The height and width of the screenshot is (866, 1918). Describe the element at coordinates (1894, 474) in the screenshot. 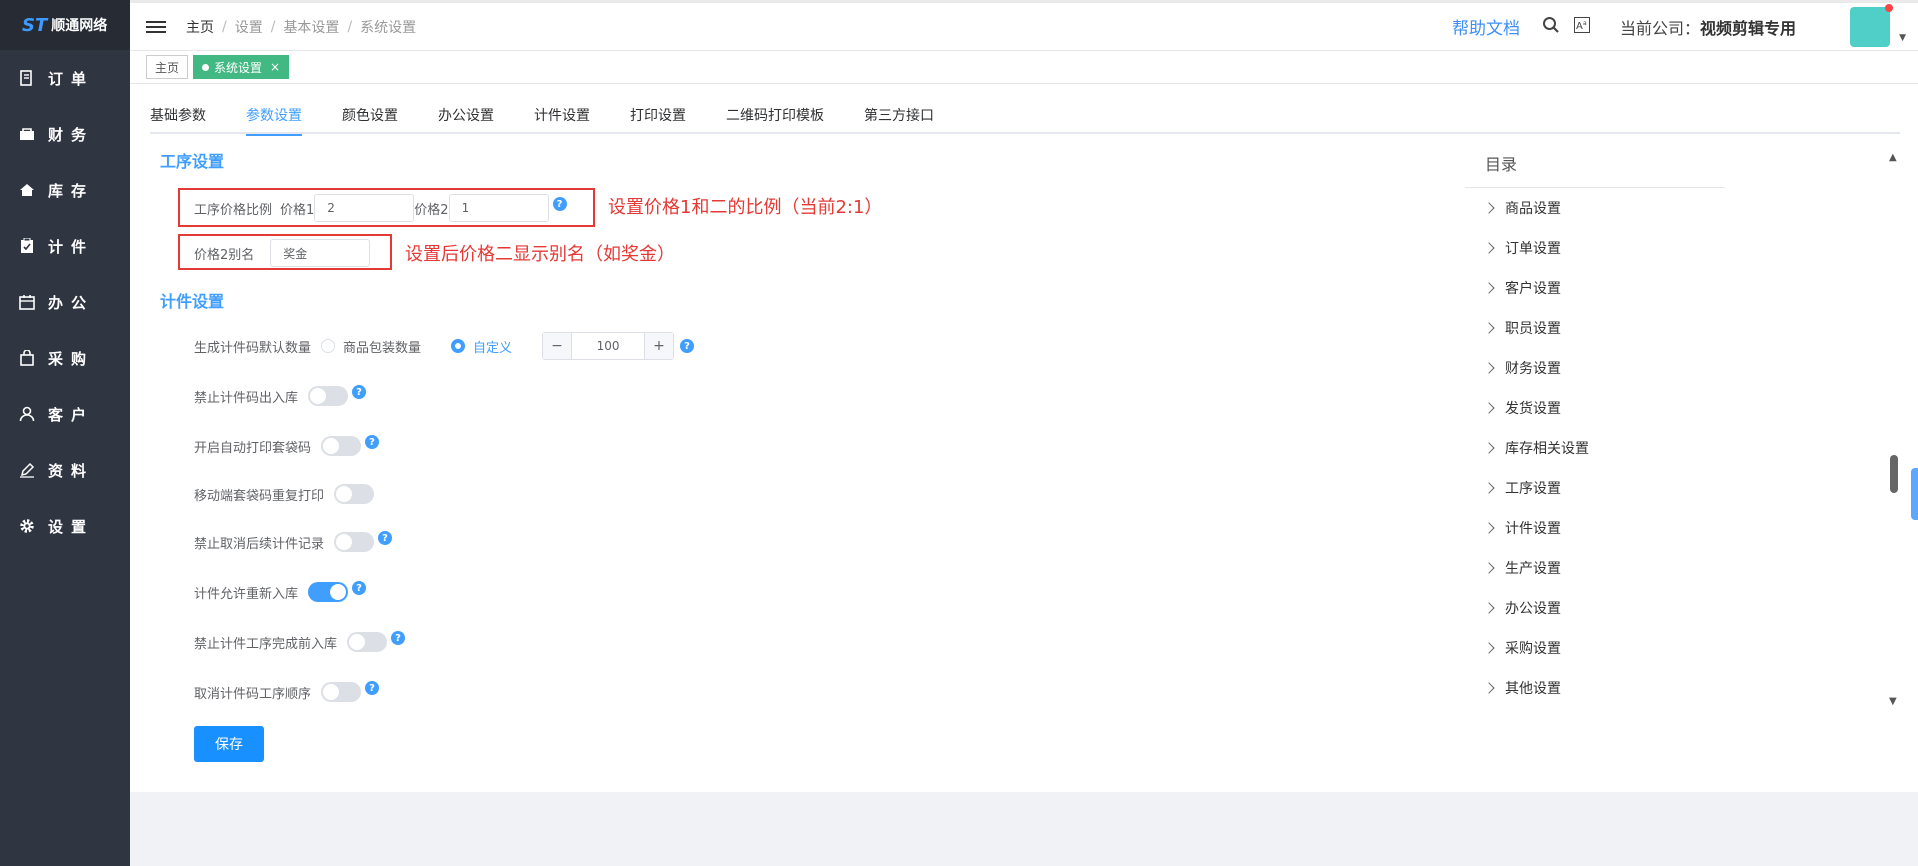

I see `scrollbar-thumb` at that location.